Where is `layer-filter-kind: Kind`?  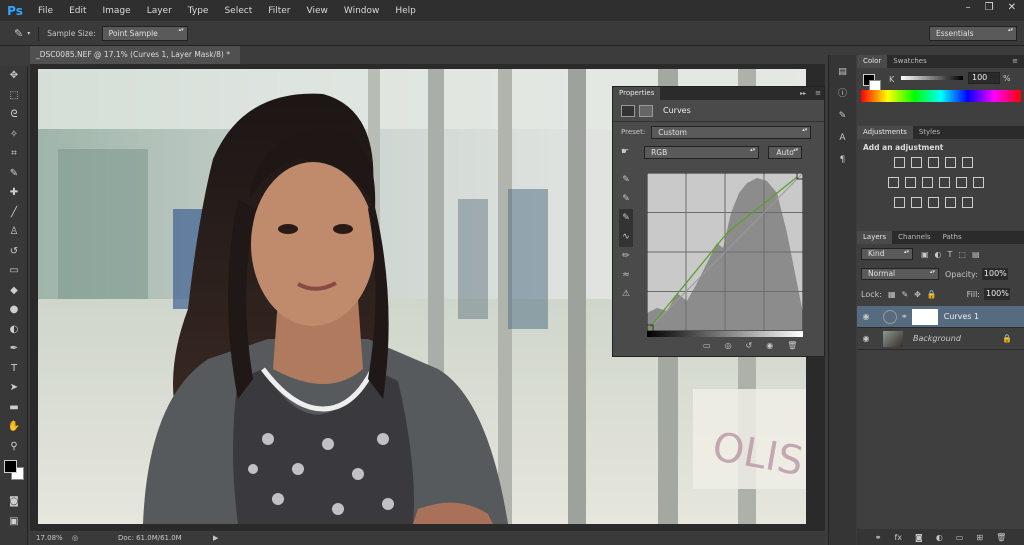 layer-filter-kind: Kind is located at coordinates (887, 254).